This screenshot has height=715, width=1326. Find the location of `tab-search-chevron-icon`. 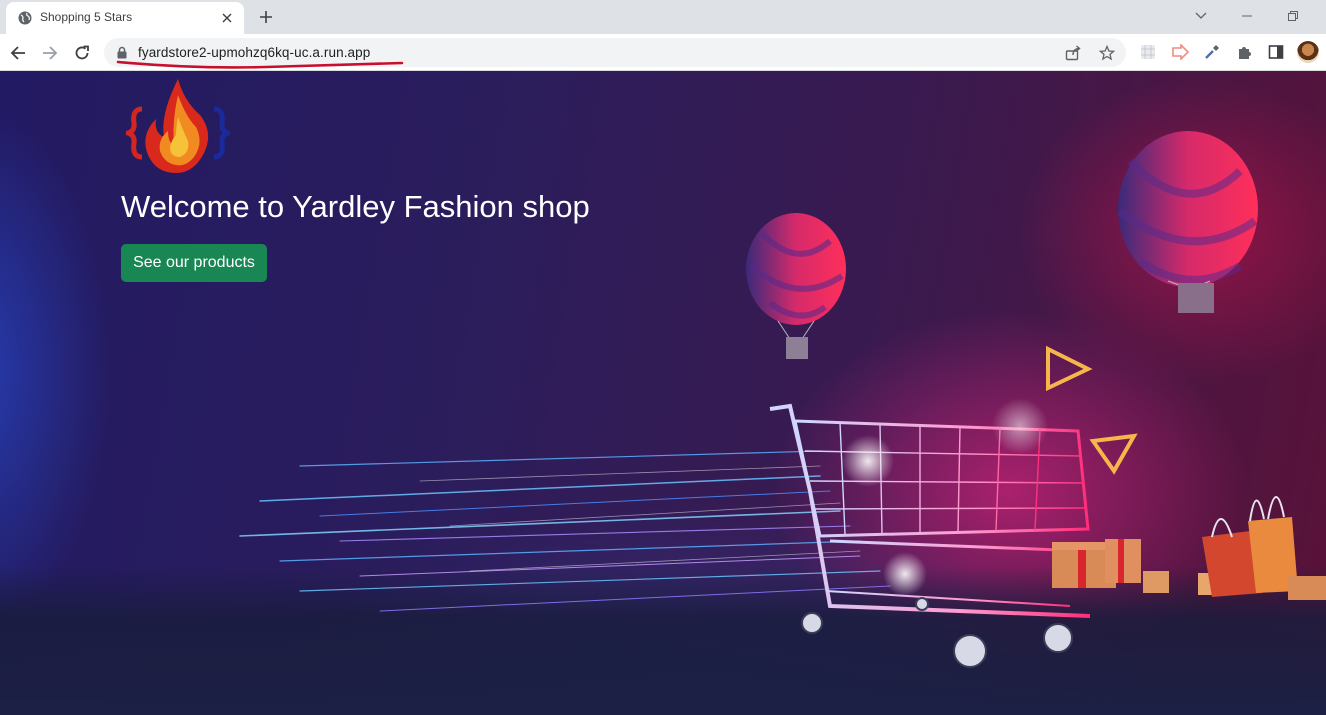

tab-search-chevron-icon is located at coordinates (1201, 16).